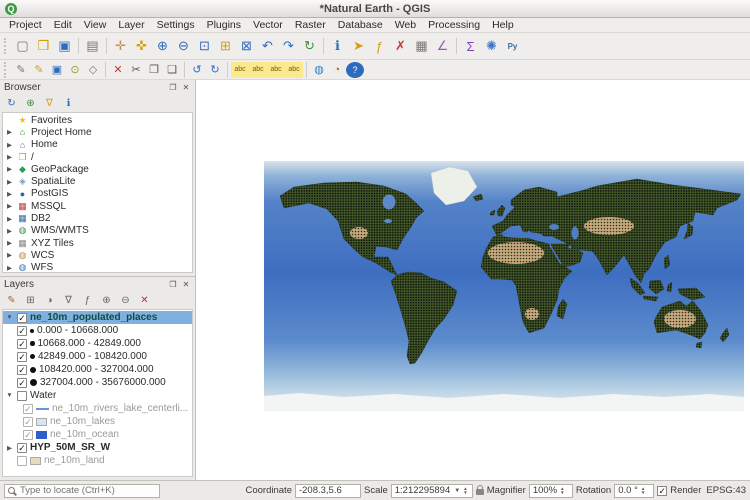 The image size is (750, 500). What do you see at coordinates (268, 25) in the screenshot?
I see `menu-vector: Vector` at bounding box center [268, 25].